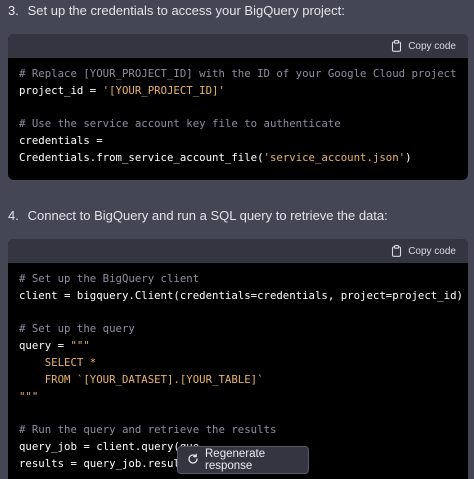  I want to click on code-text: query_job = client.query(que, so click(109, 446).